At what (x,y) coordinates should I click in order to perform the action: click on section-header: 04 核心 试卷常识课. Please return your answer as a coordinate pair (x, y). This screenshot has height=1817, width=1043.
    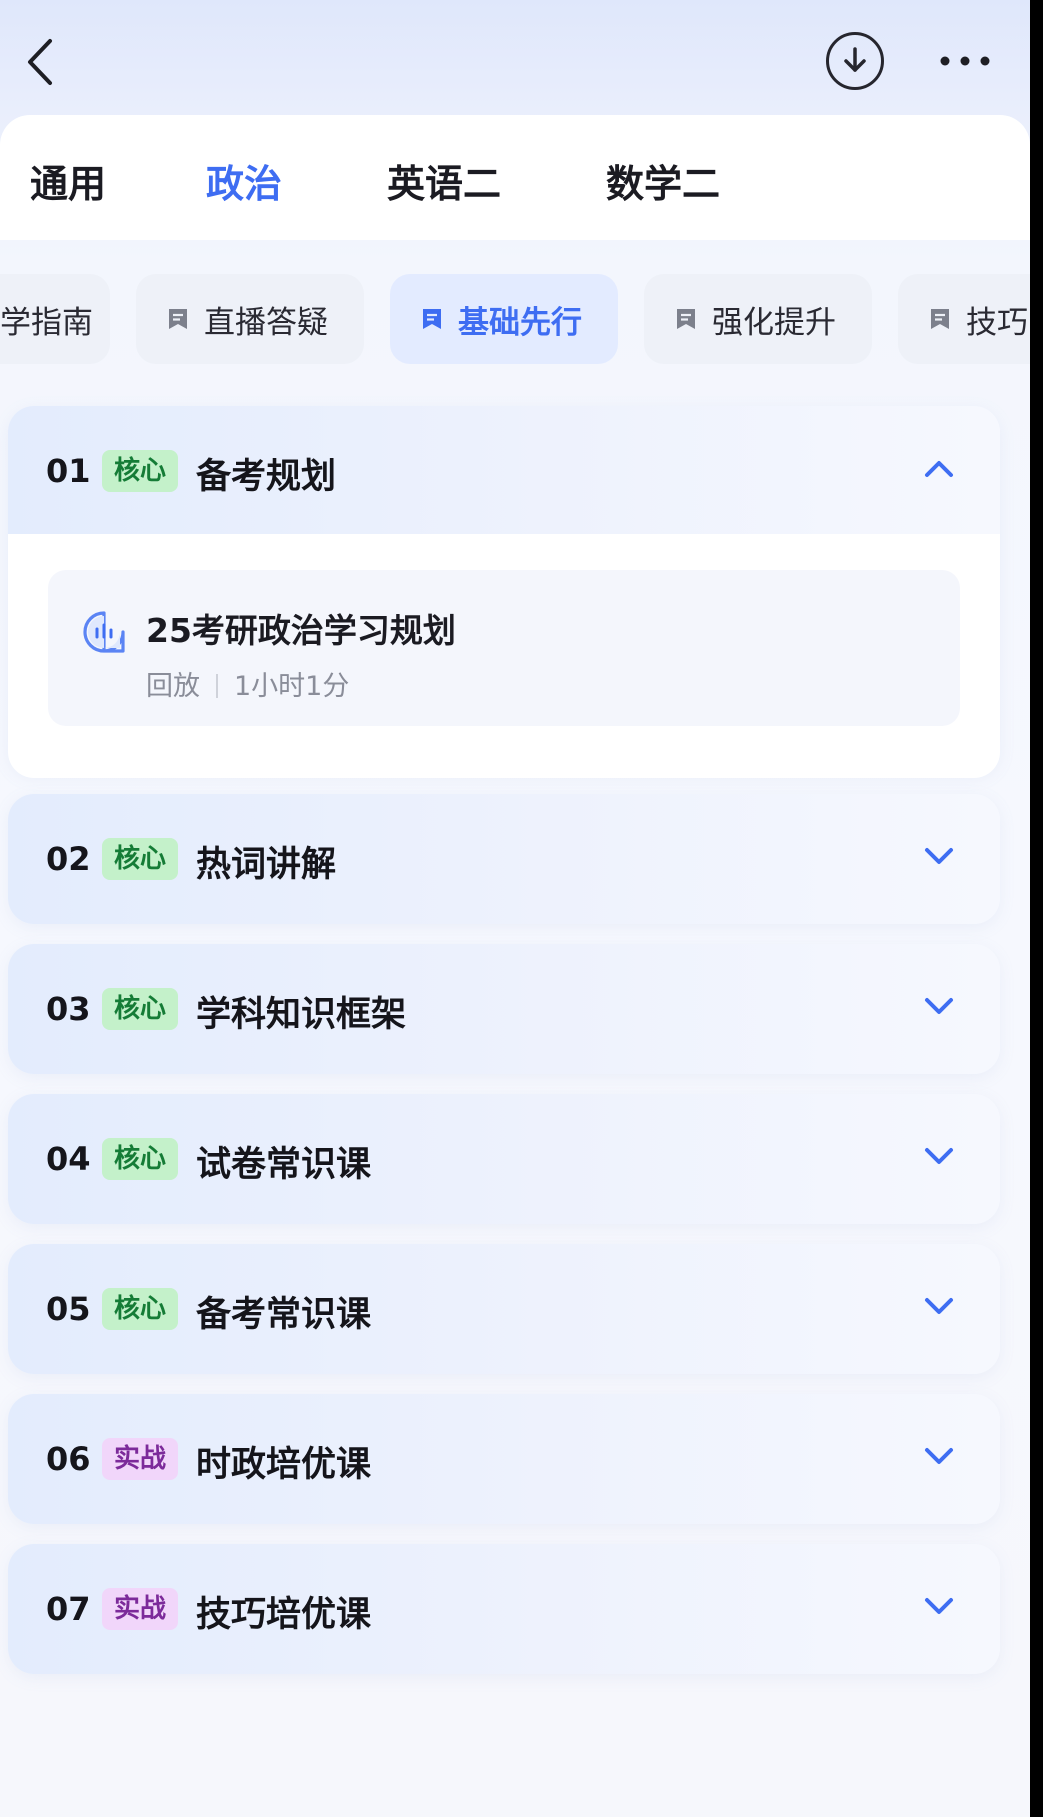
    Looking at the image, I should click on (504, 1159).